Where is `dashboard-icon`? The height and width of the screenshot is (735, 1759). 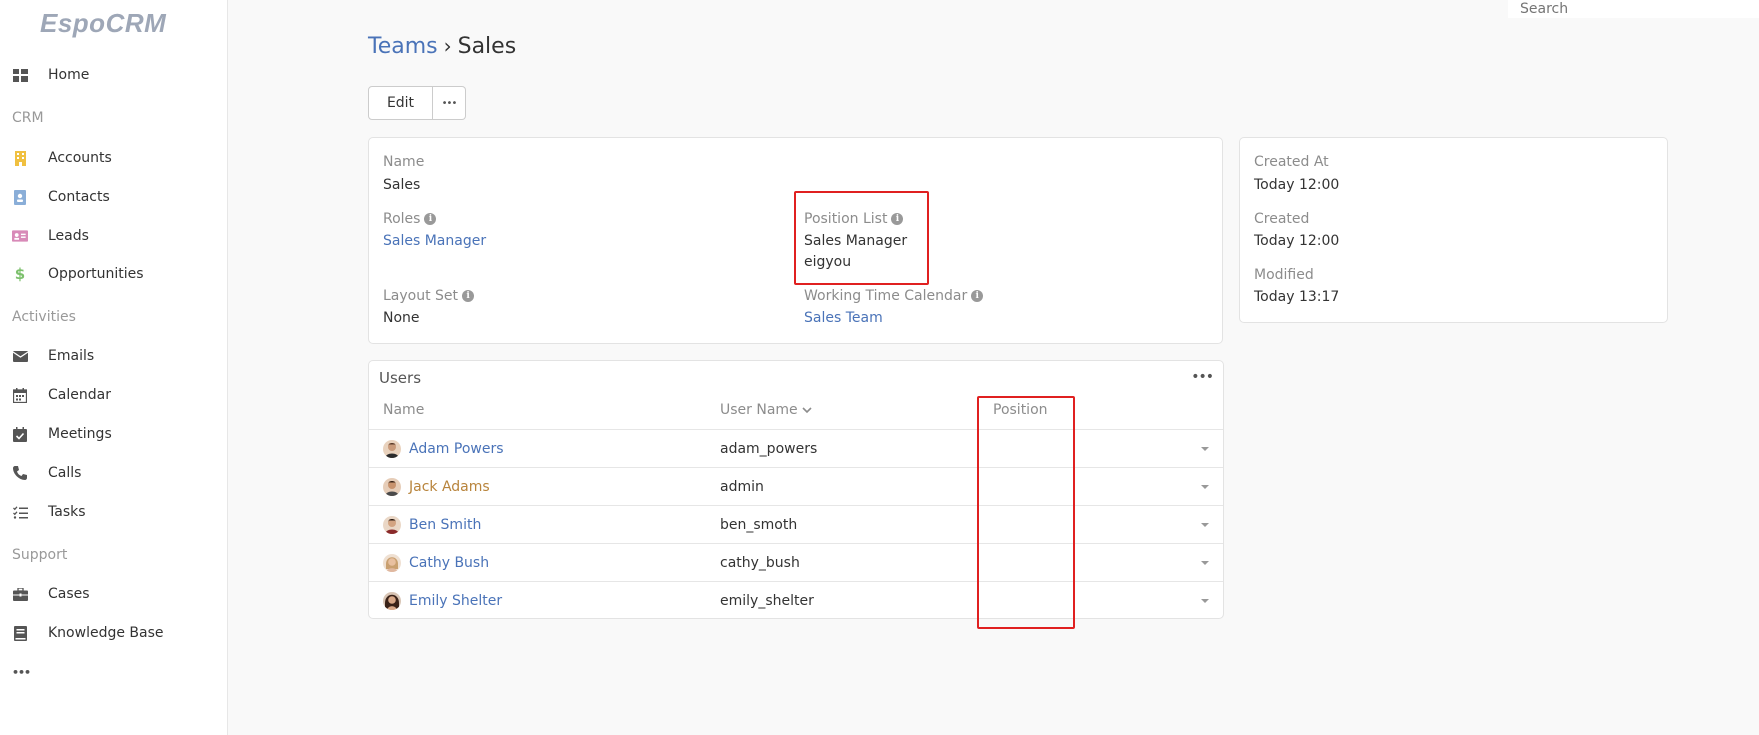 dashboard-icon is located at coordinates (20, 75).